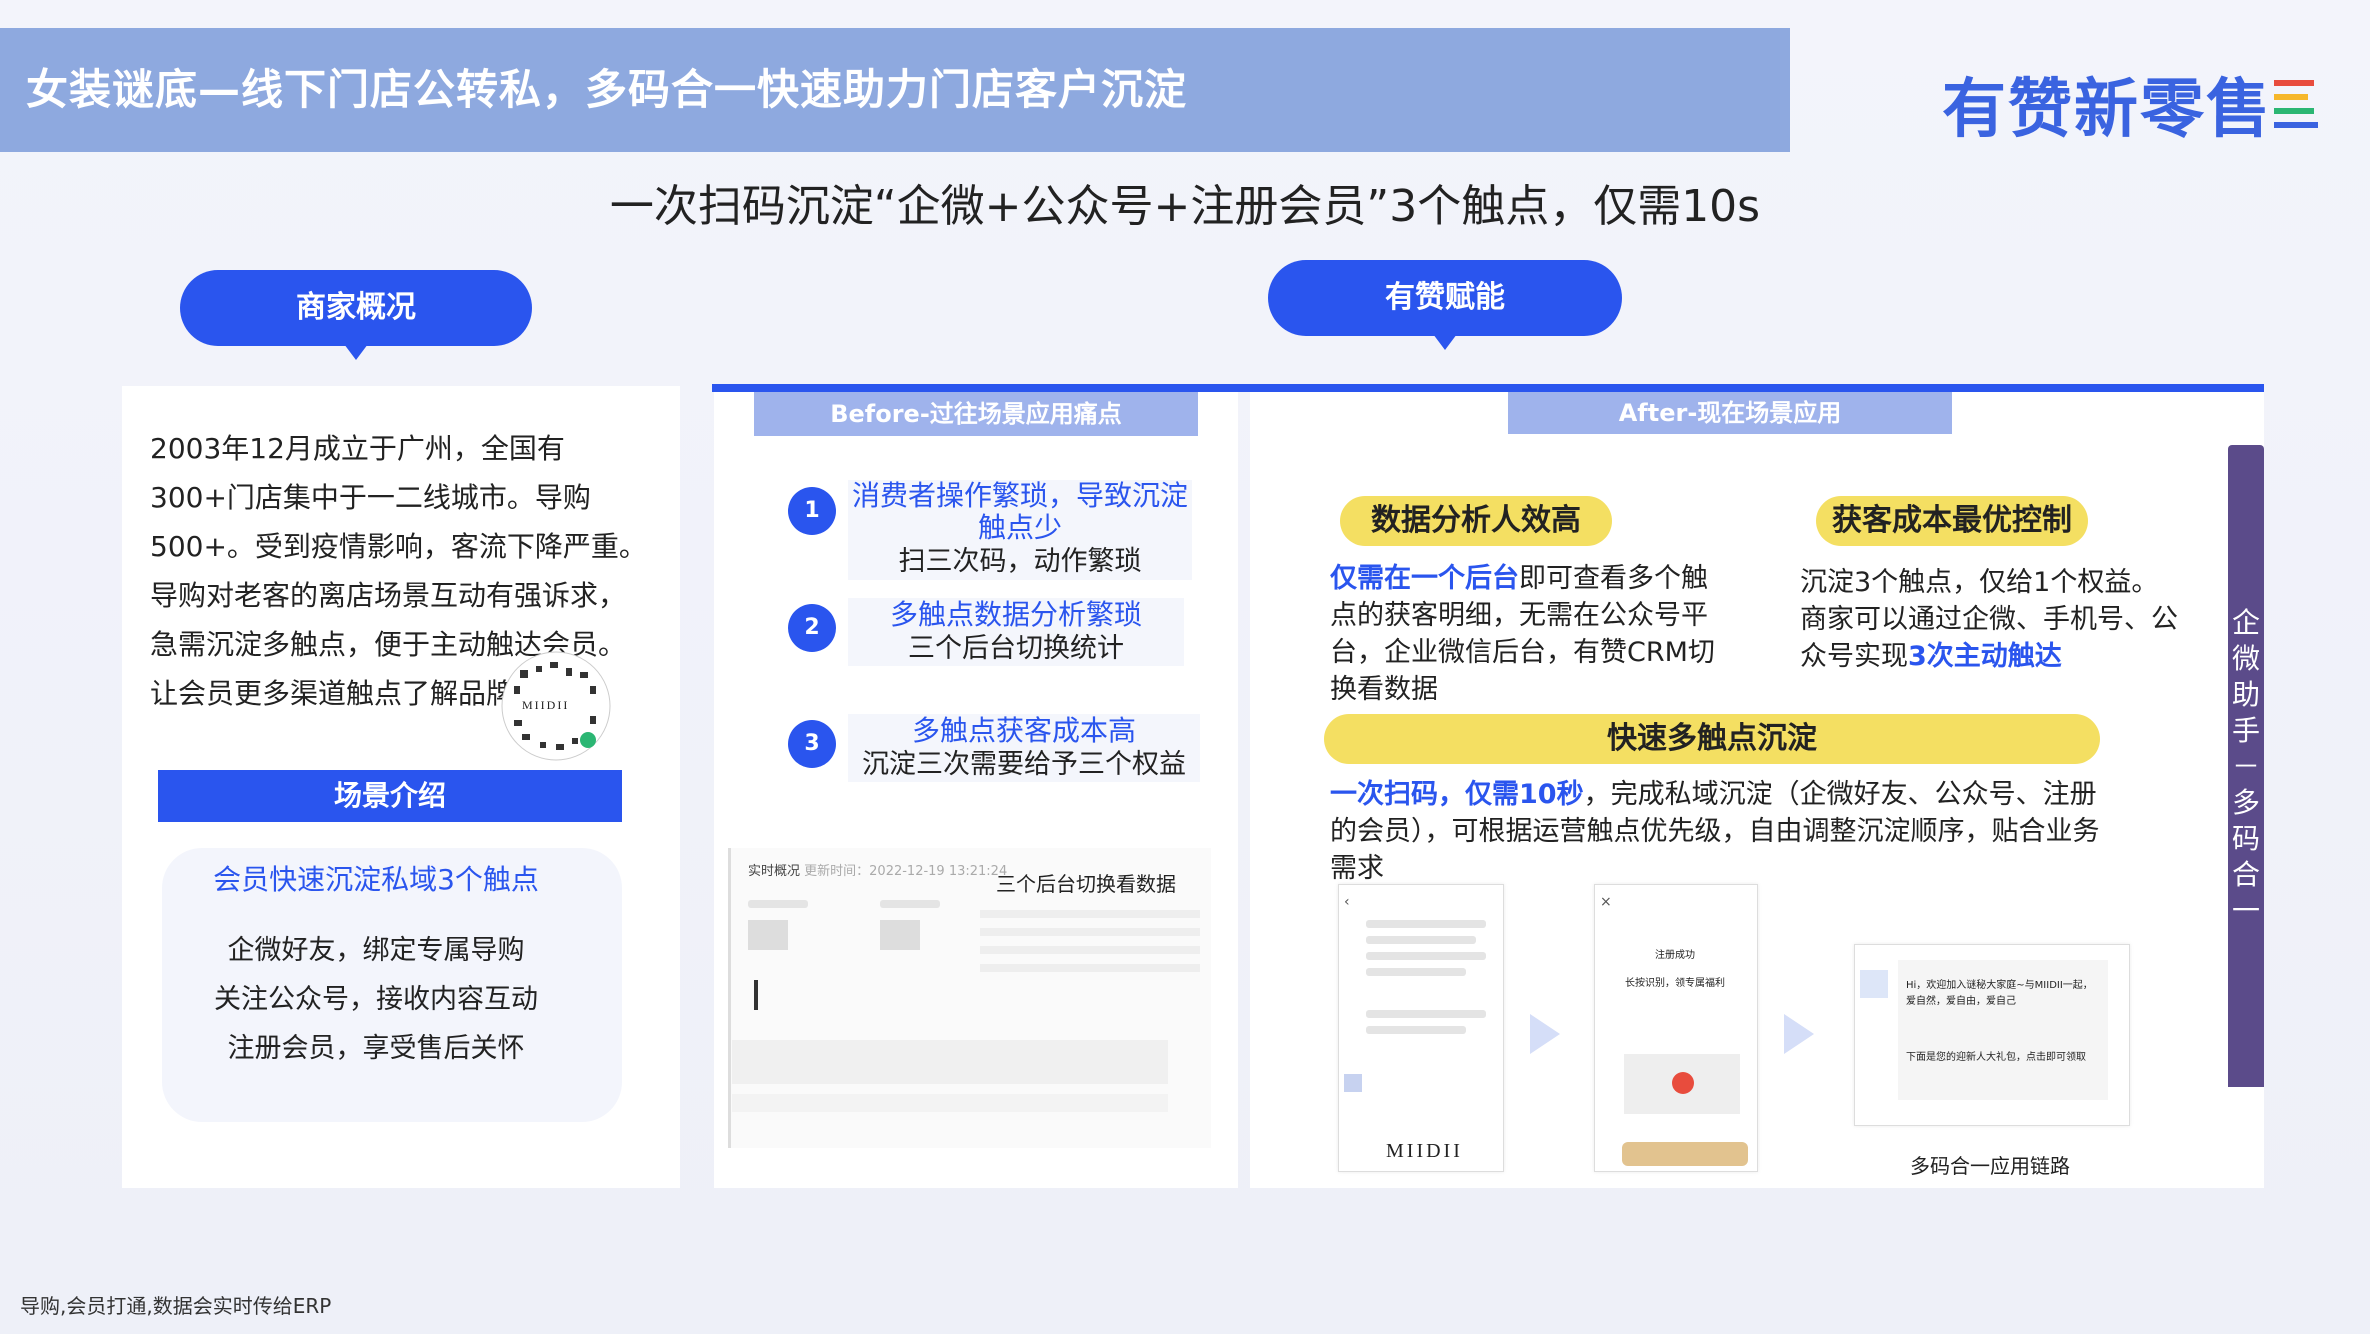 The image size is (2370, 1334). What do you see at coordinates (812, 744) in the screenshot?
I see `step-number: 3` at bounding box center [812, 744].